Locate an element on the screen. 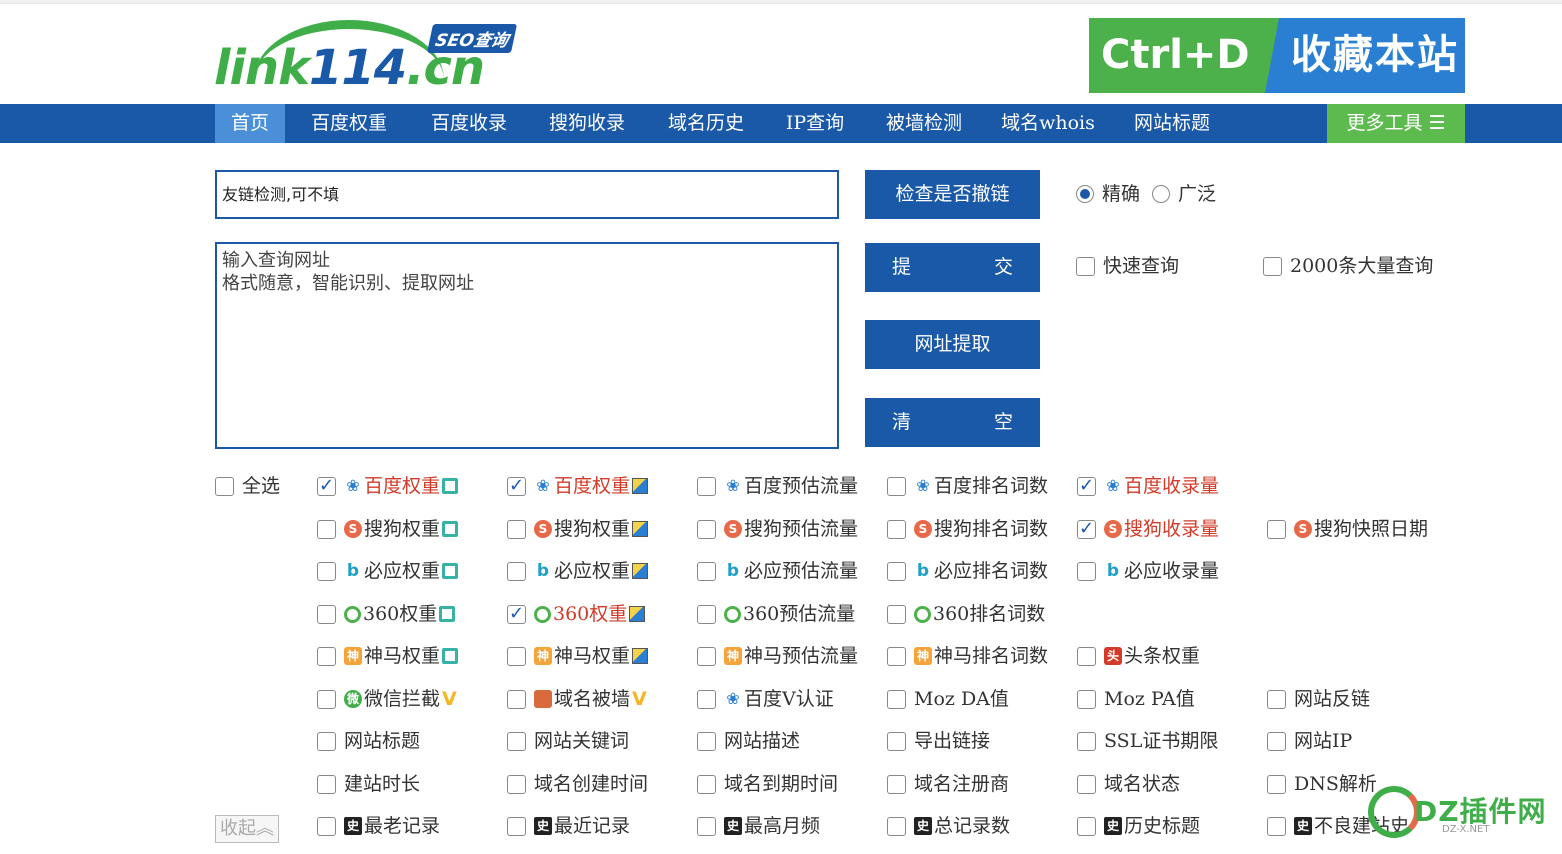 This screenshot has height=854, width=1562. quick-query-checkbox is located at coordinates (1085, 266).